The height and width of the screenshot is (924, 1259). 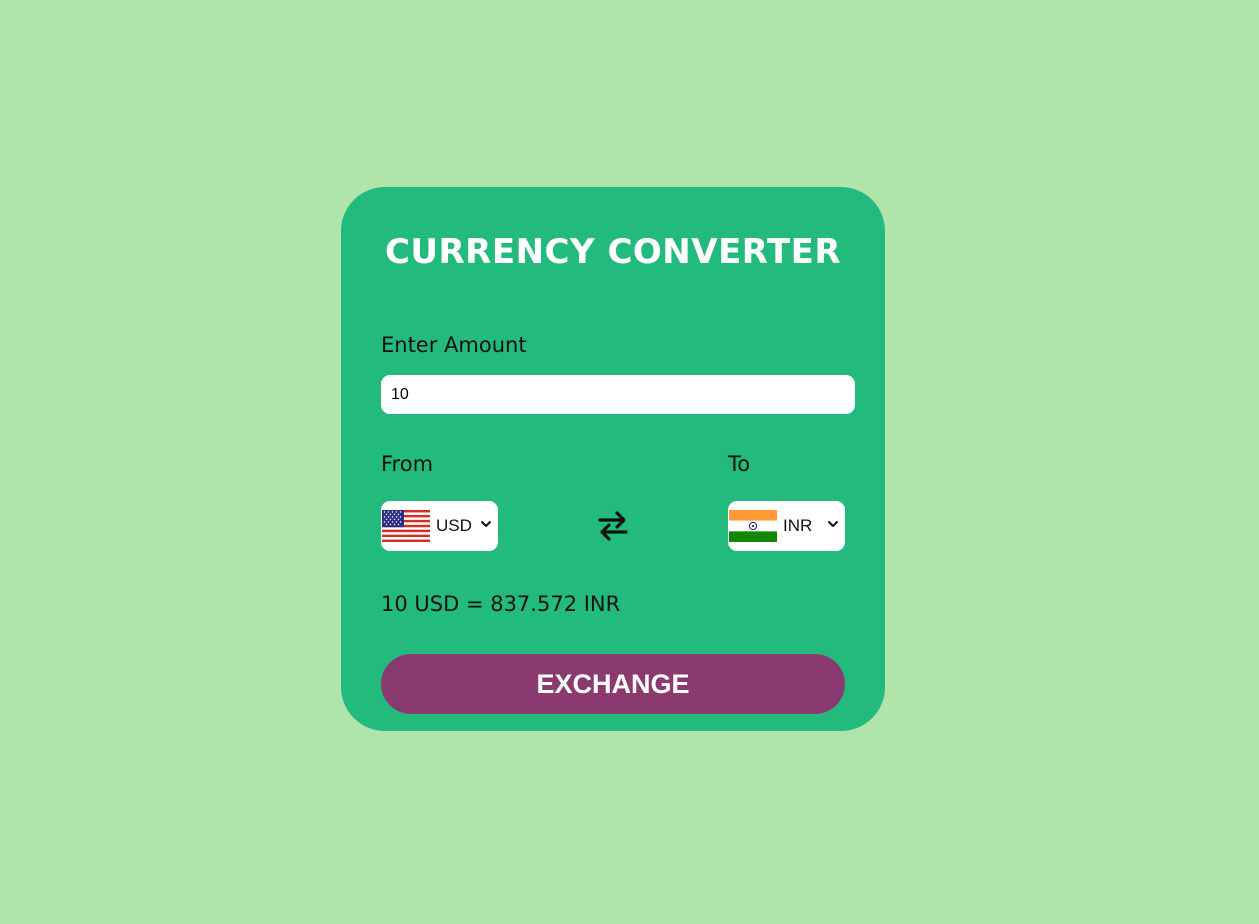 I want to click on india-flag-icon, so click(x=753, y=526).